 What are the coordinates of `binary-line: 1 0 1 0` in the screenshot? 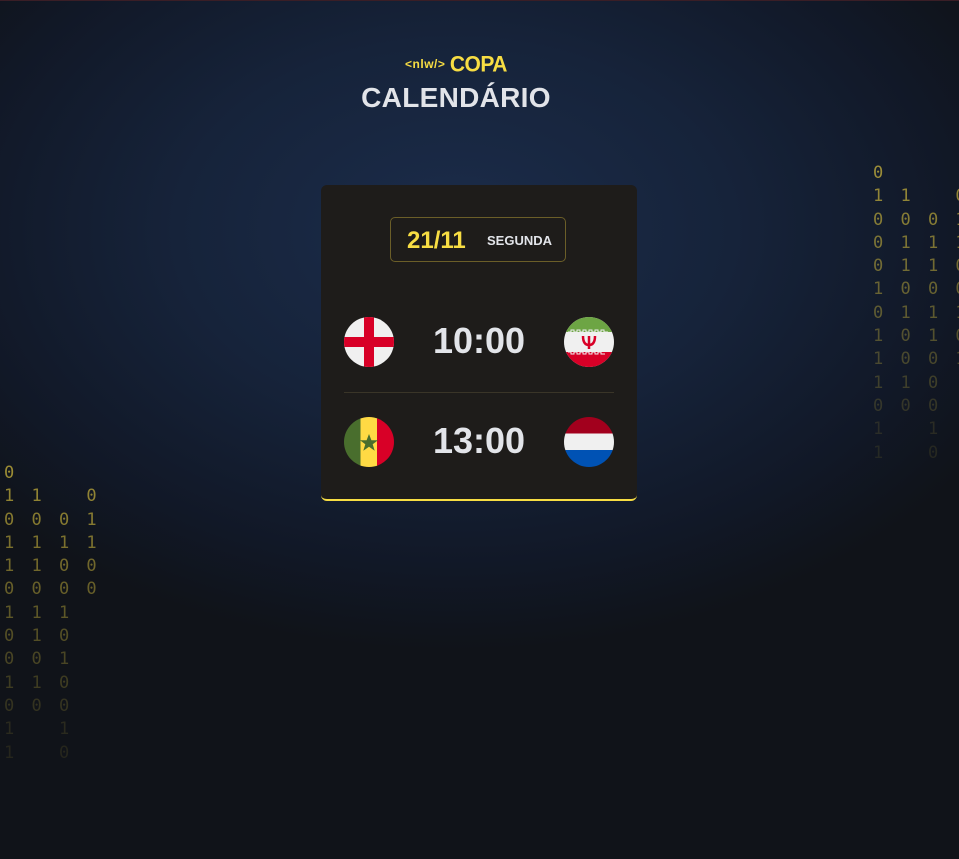 It's located at (916, 336).